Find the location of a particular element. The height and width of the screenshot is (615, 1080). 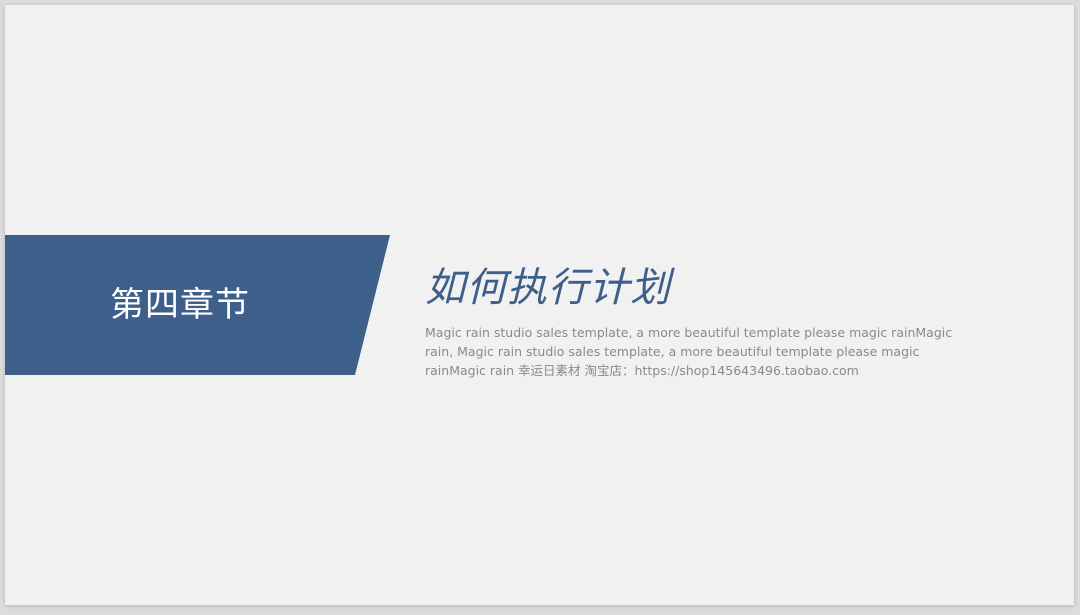

slide-title: 如何执行计划 is located at coordinates (548, 288).